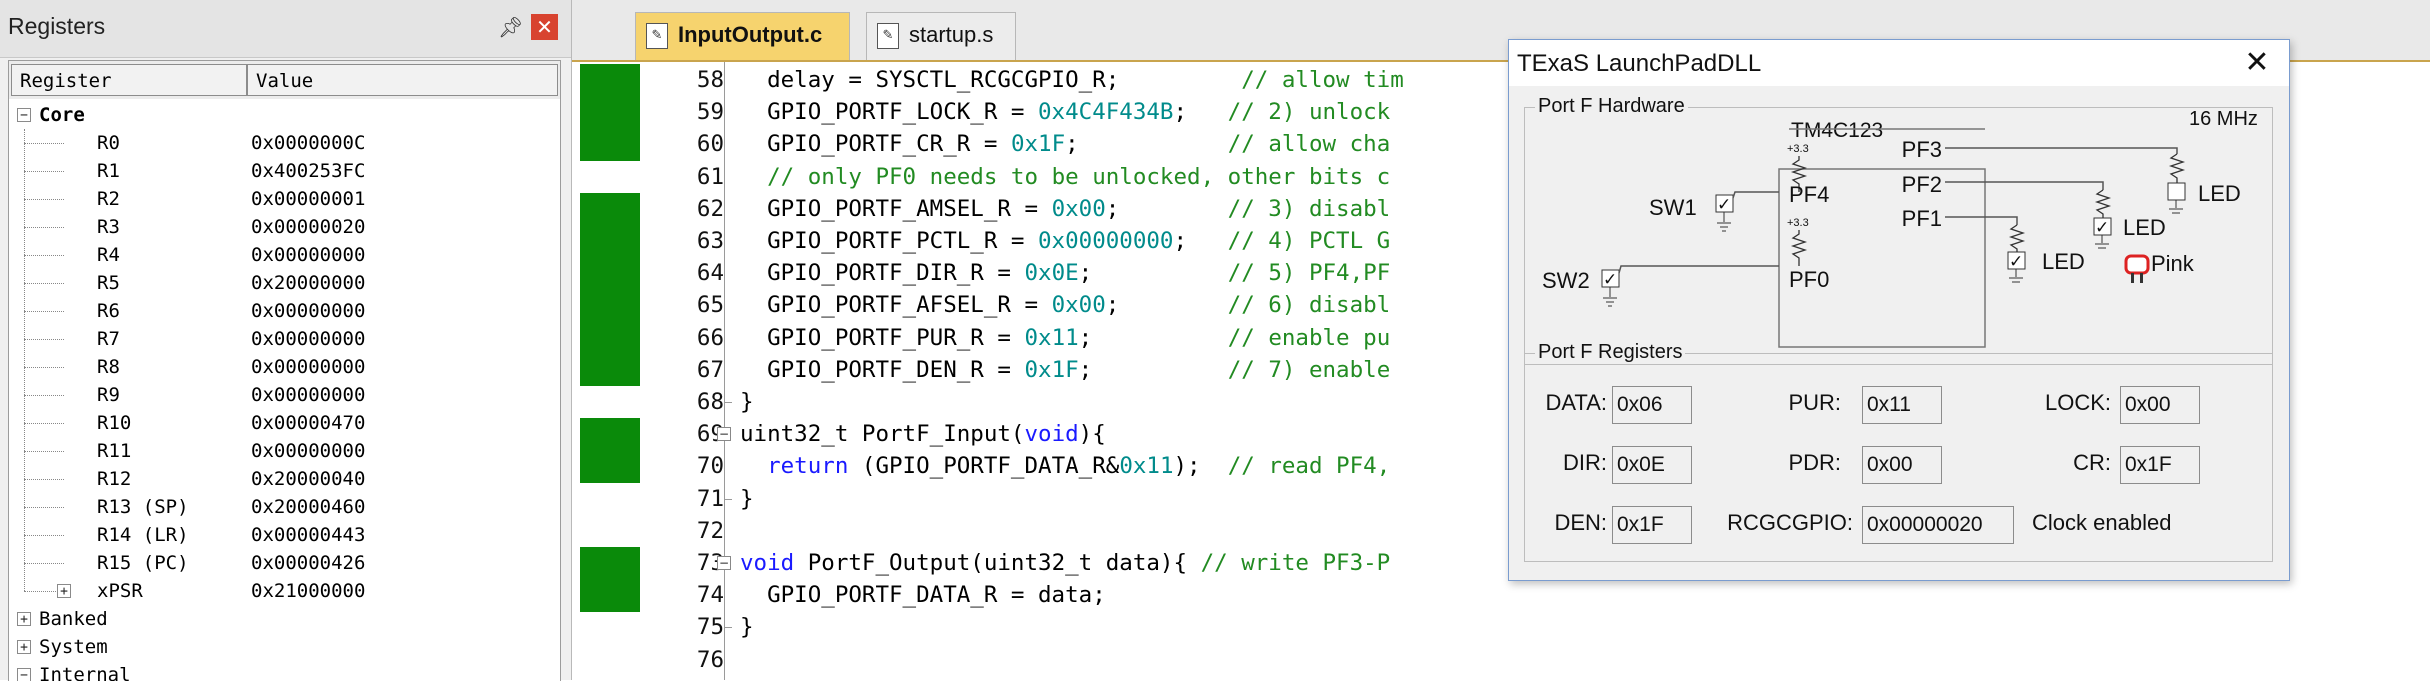  I want to click on c-file-icon: ✎, so click(657, 36).